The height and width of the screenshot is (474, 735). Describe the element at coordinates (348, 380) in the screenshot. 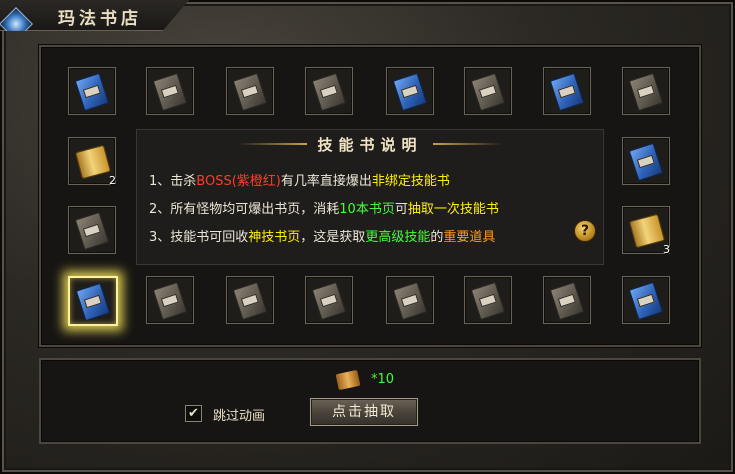

I see `scroll-cost-icon` at that location.